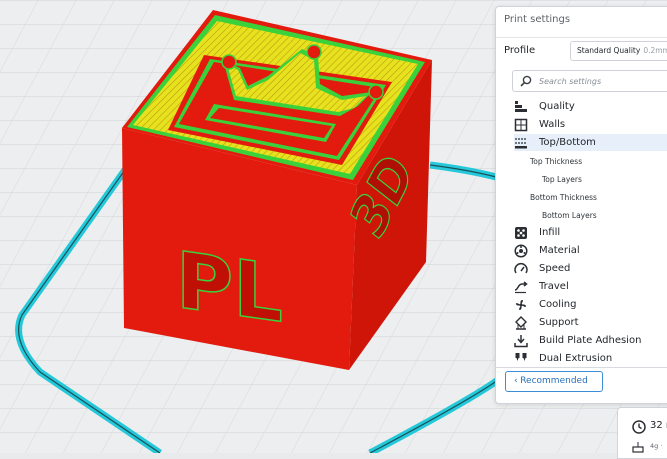 The height and width of the screenshot is (459, 667). Describe the element at coordinates (550, 232) in the screenshot. I see `category-label: Infill` at that location.